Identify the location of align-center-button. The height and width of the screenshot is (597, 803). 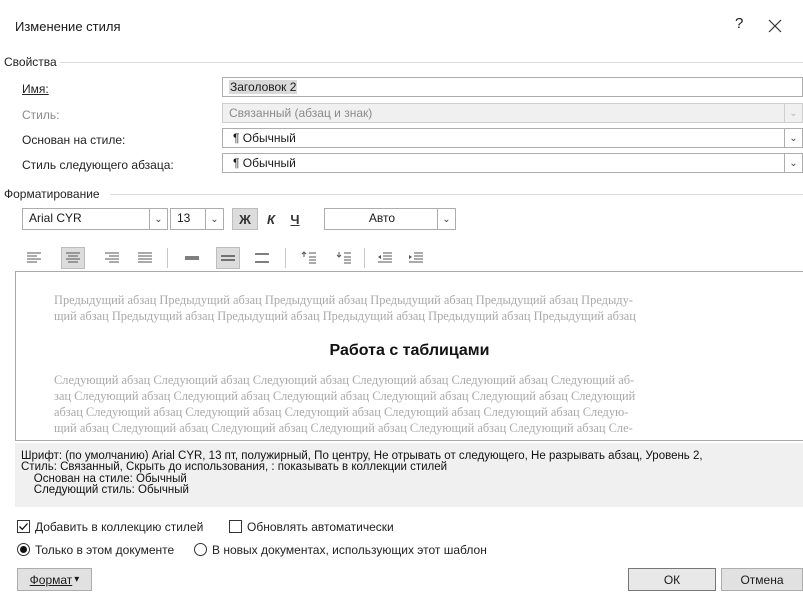
(73, 258).